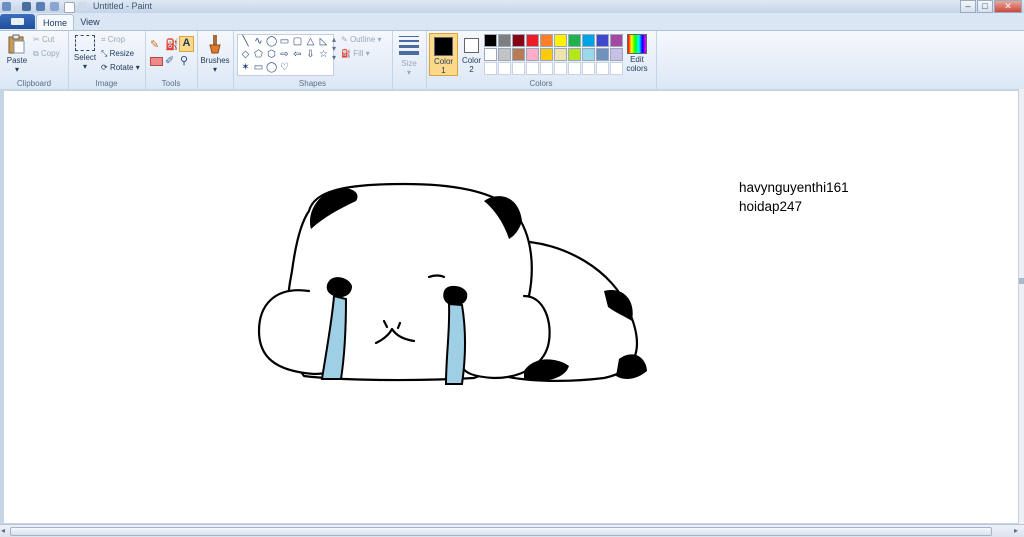 Image resolution: width=1024 pixels, height=537 pixels. I want to click on outline-label: Outline, so click(362, 39).